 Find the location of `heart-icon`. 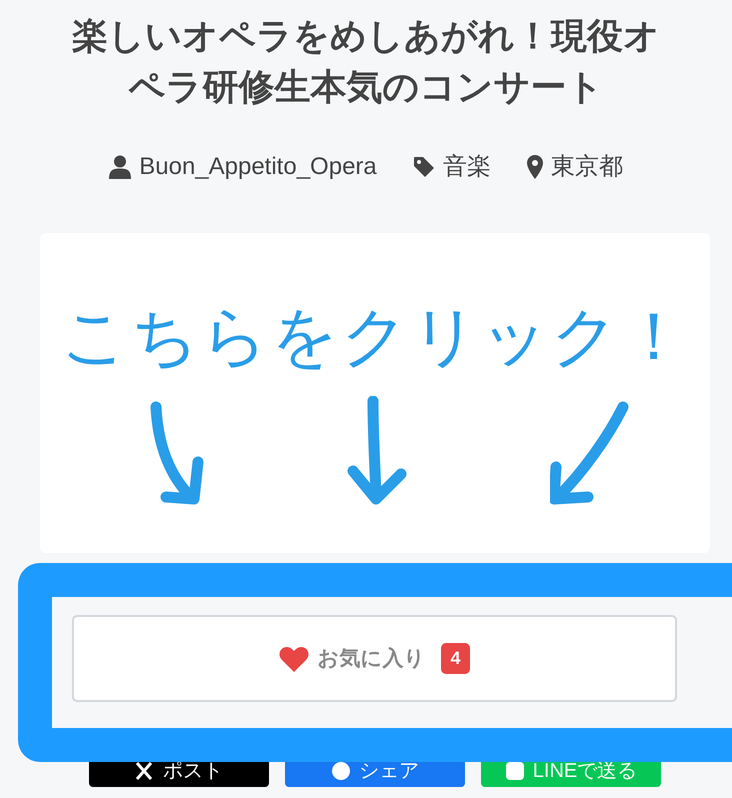

heart-icon is located at coordinates (294, 659).